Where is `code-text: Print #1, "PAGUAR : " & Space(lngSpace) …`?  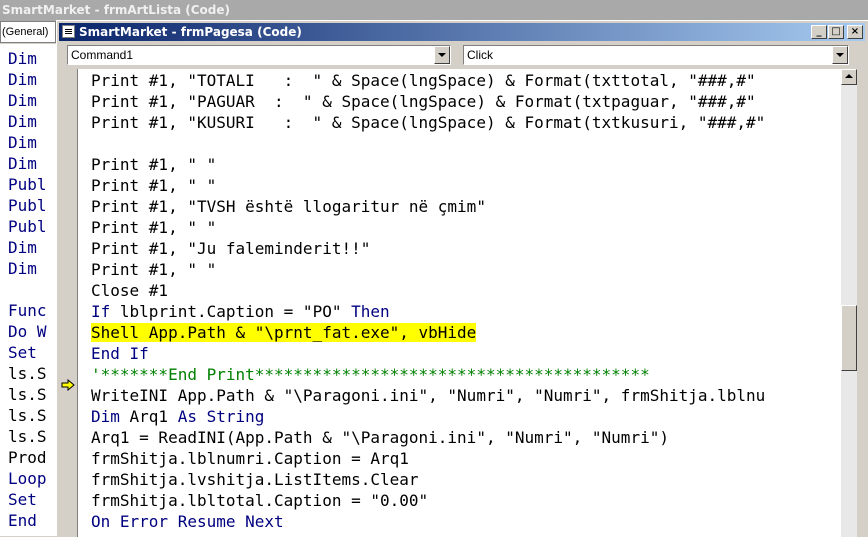
code-text: Print #1, "PAGUAR : " & Space(lngSpace) … is located at coordinates (423, 101).